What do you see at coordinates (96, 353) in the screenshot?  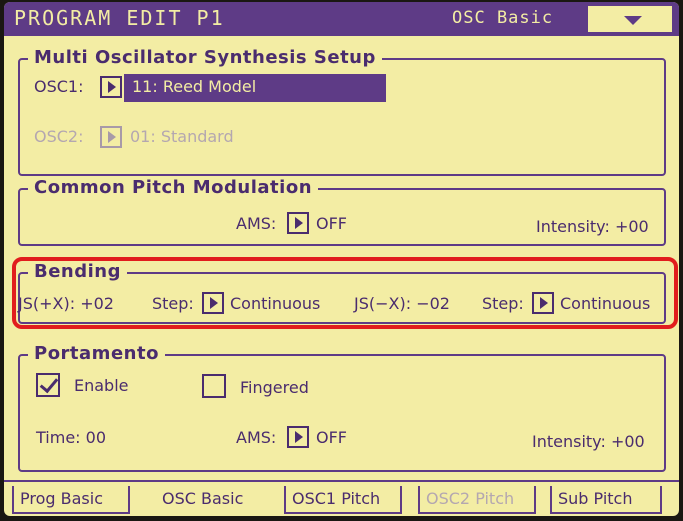 I see `group-title-portamento: Portamento` at bounding box center [96, 353].